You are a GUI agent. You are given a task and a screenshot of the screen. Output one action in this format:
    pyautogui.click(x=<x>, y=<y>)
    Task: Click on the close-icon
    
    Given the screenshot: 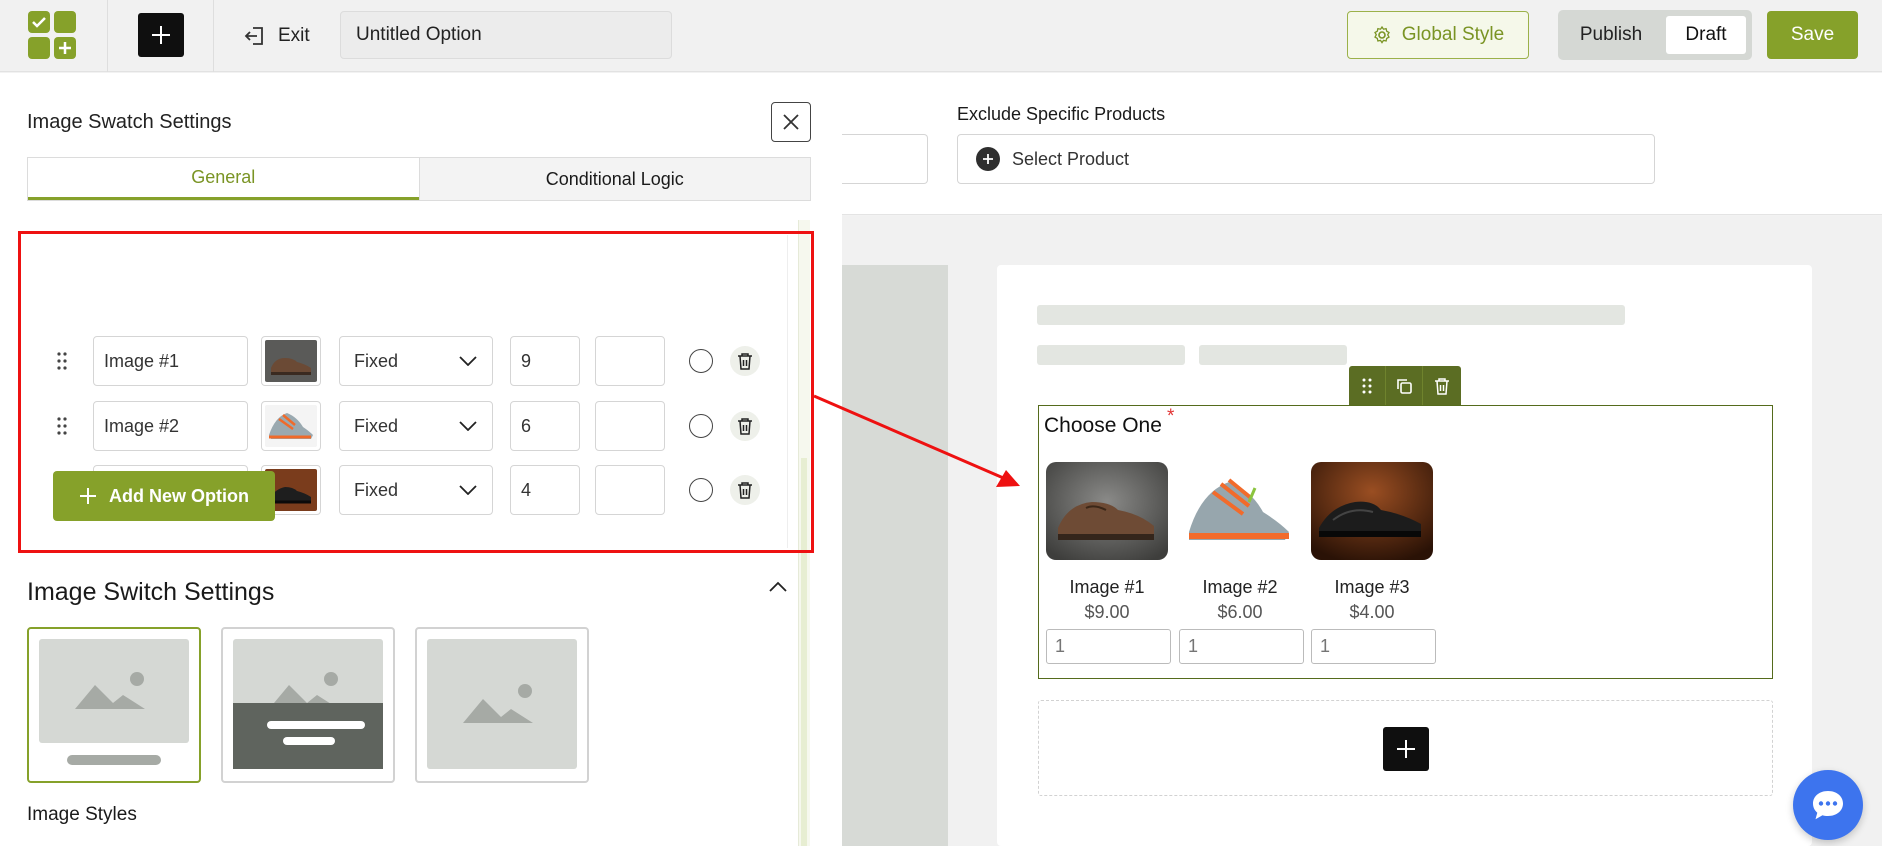 What is the action you would take?
    pyautogui.click(x=791, y=122)
    